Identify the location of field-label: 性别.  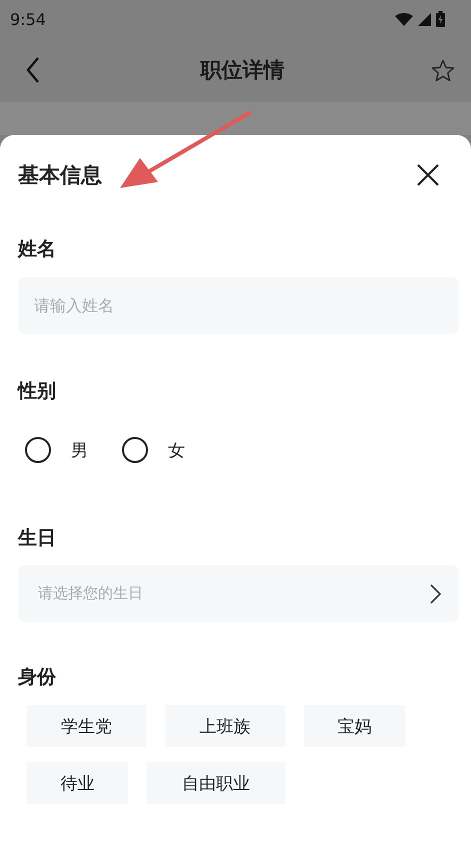
(37, 391).